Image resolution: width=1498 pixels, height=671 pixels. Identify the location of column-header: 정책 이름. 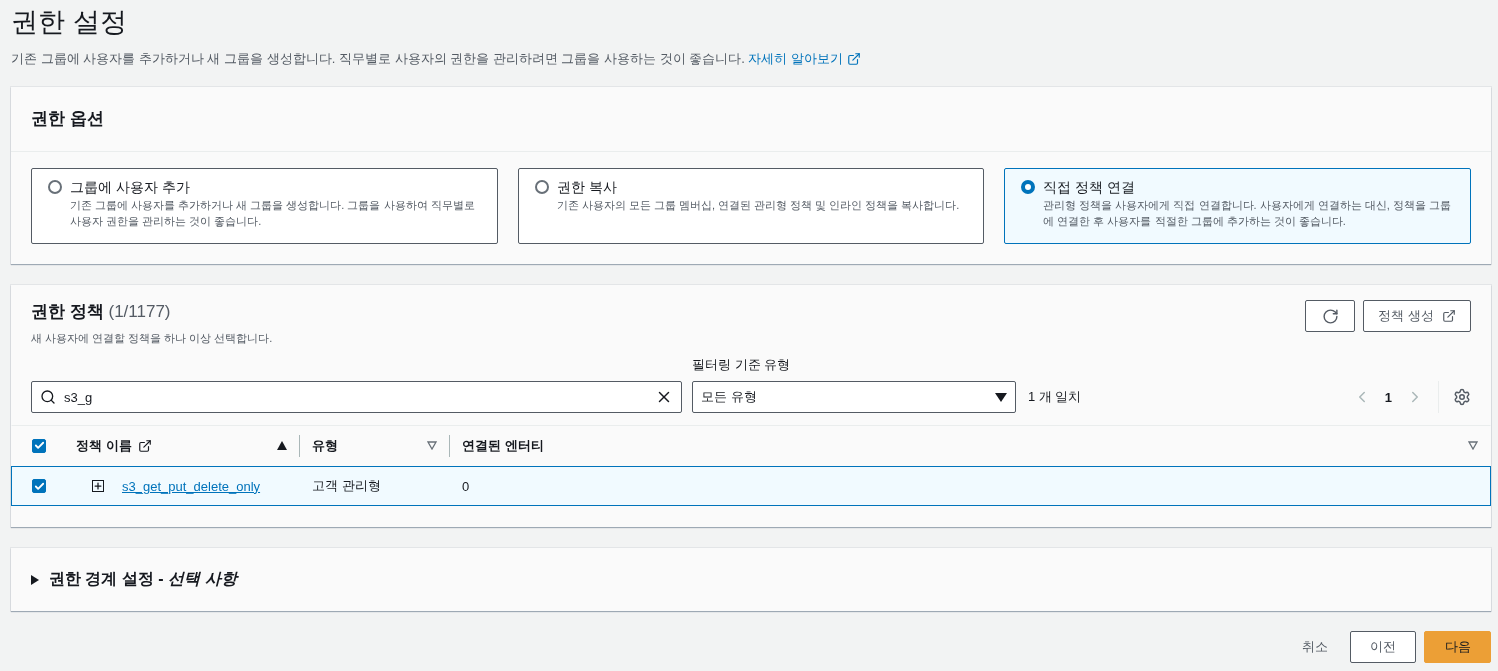
(114, 445).